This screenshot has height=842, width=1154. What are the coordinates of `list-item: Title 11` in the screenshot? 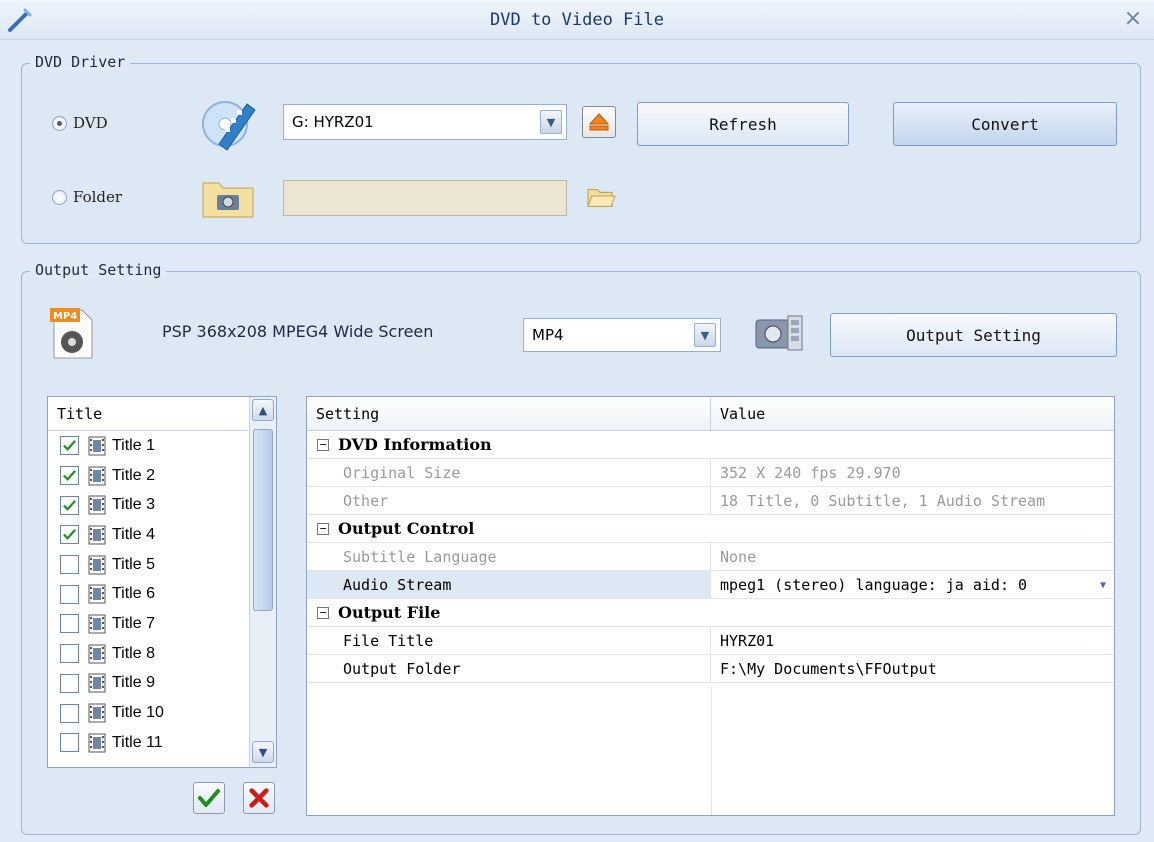 It's located at (162, 743).